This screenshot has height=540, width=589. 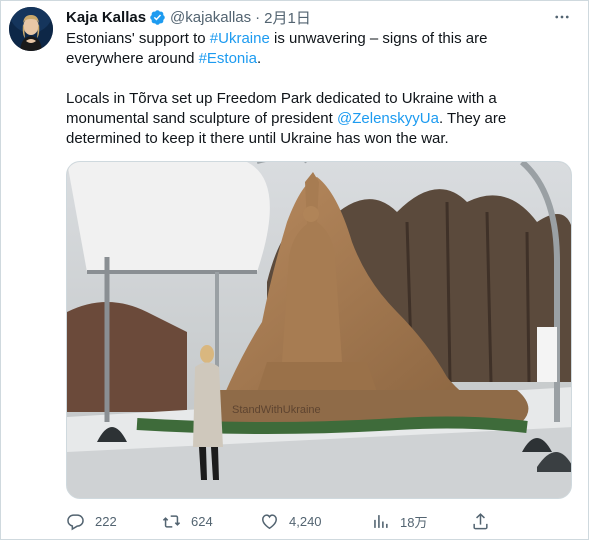 I want to click on mention-zelenskyyua-link: @ZelenskyyUa, so click(x=388, y=118).